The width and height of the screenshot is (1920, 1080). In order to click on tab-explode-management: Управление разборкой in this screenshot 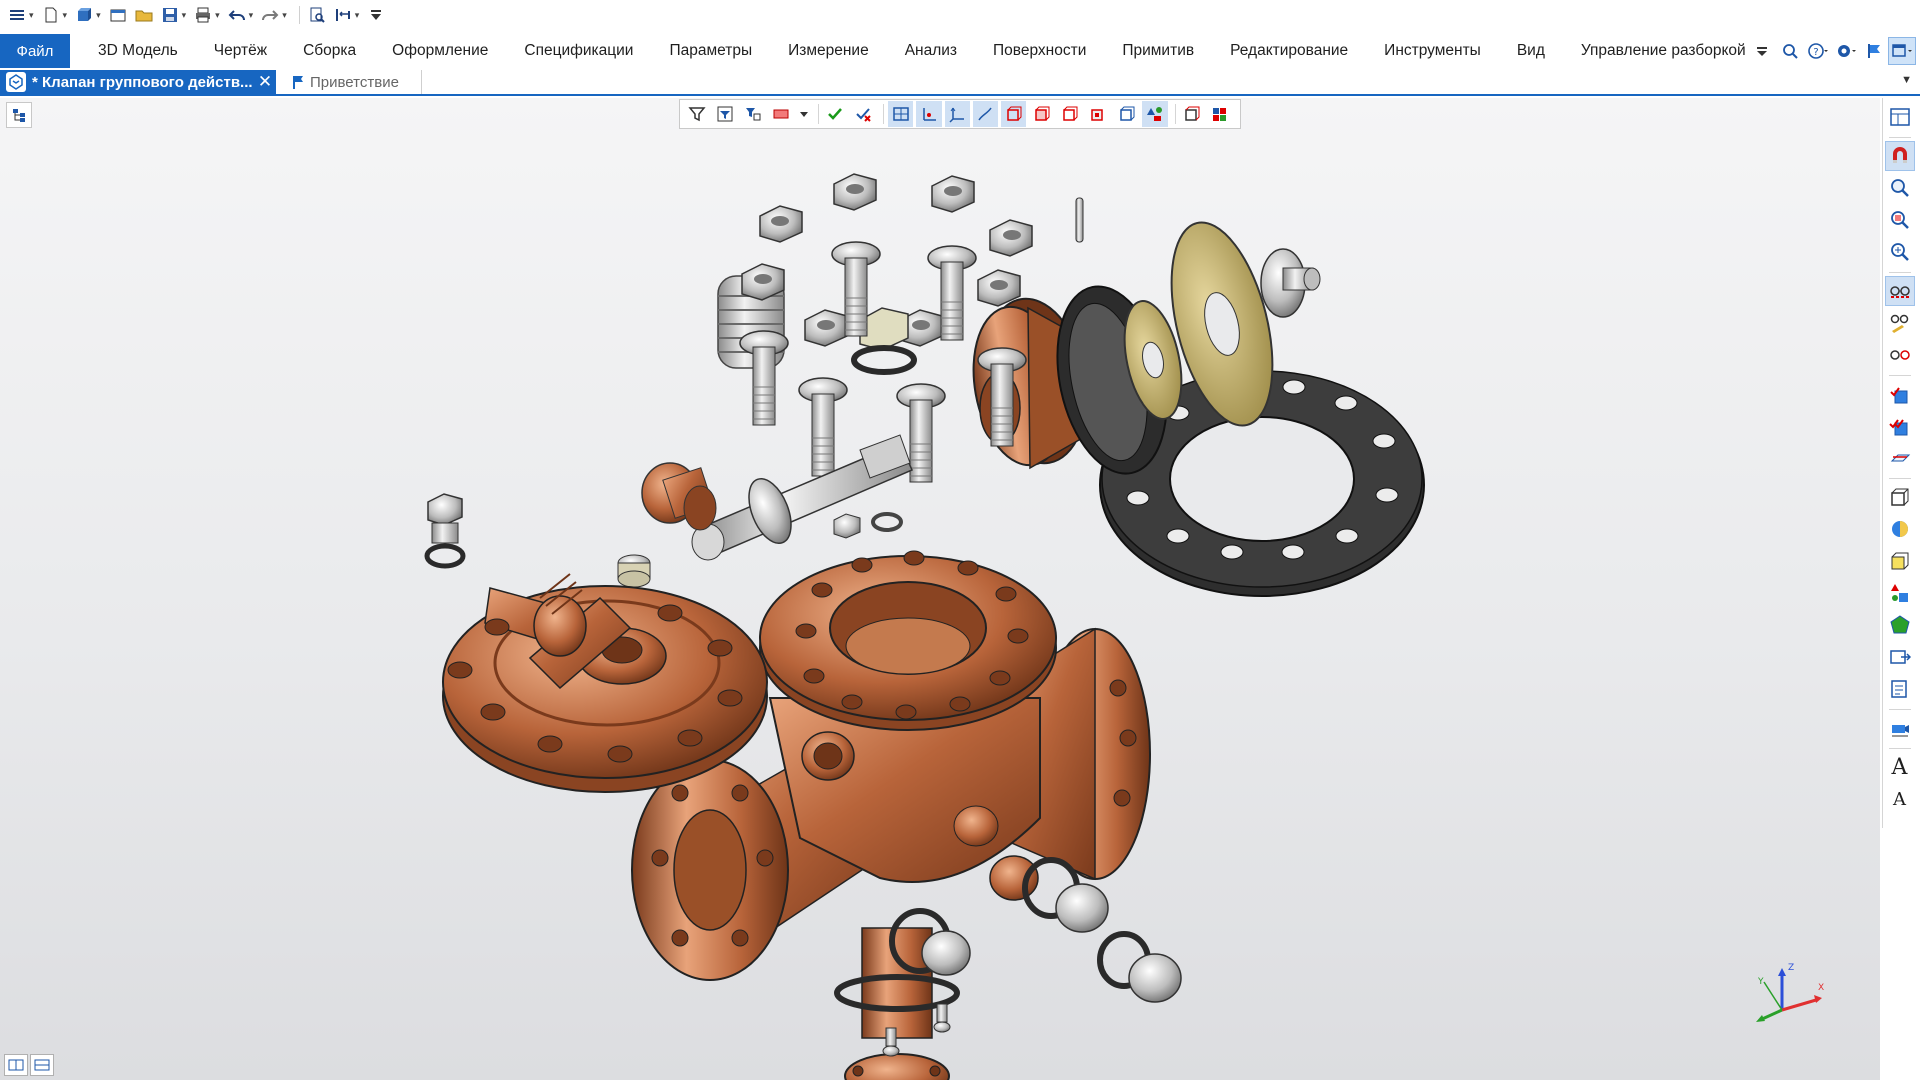, I will do `click(1663, 51)`.